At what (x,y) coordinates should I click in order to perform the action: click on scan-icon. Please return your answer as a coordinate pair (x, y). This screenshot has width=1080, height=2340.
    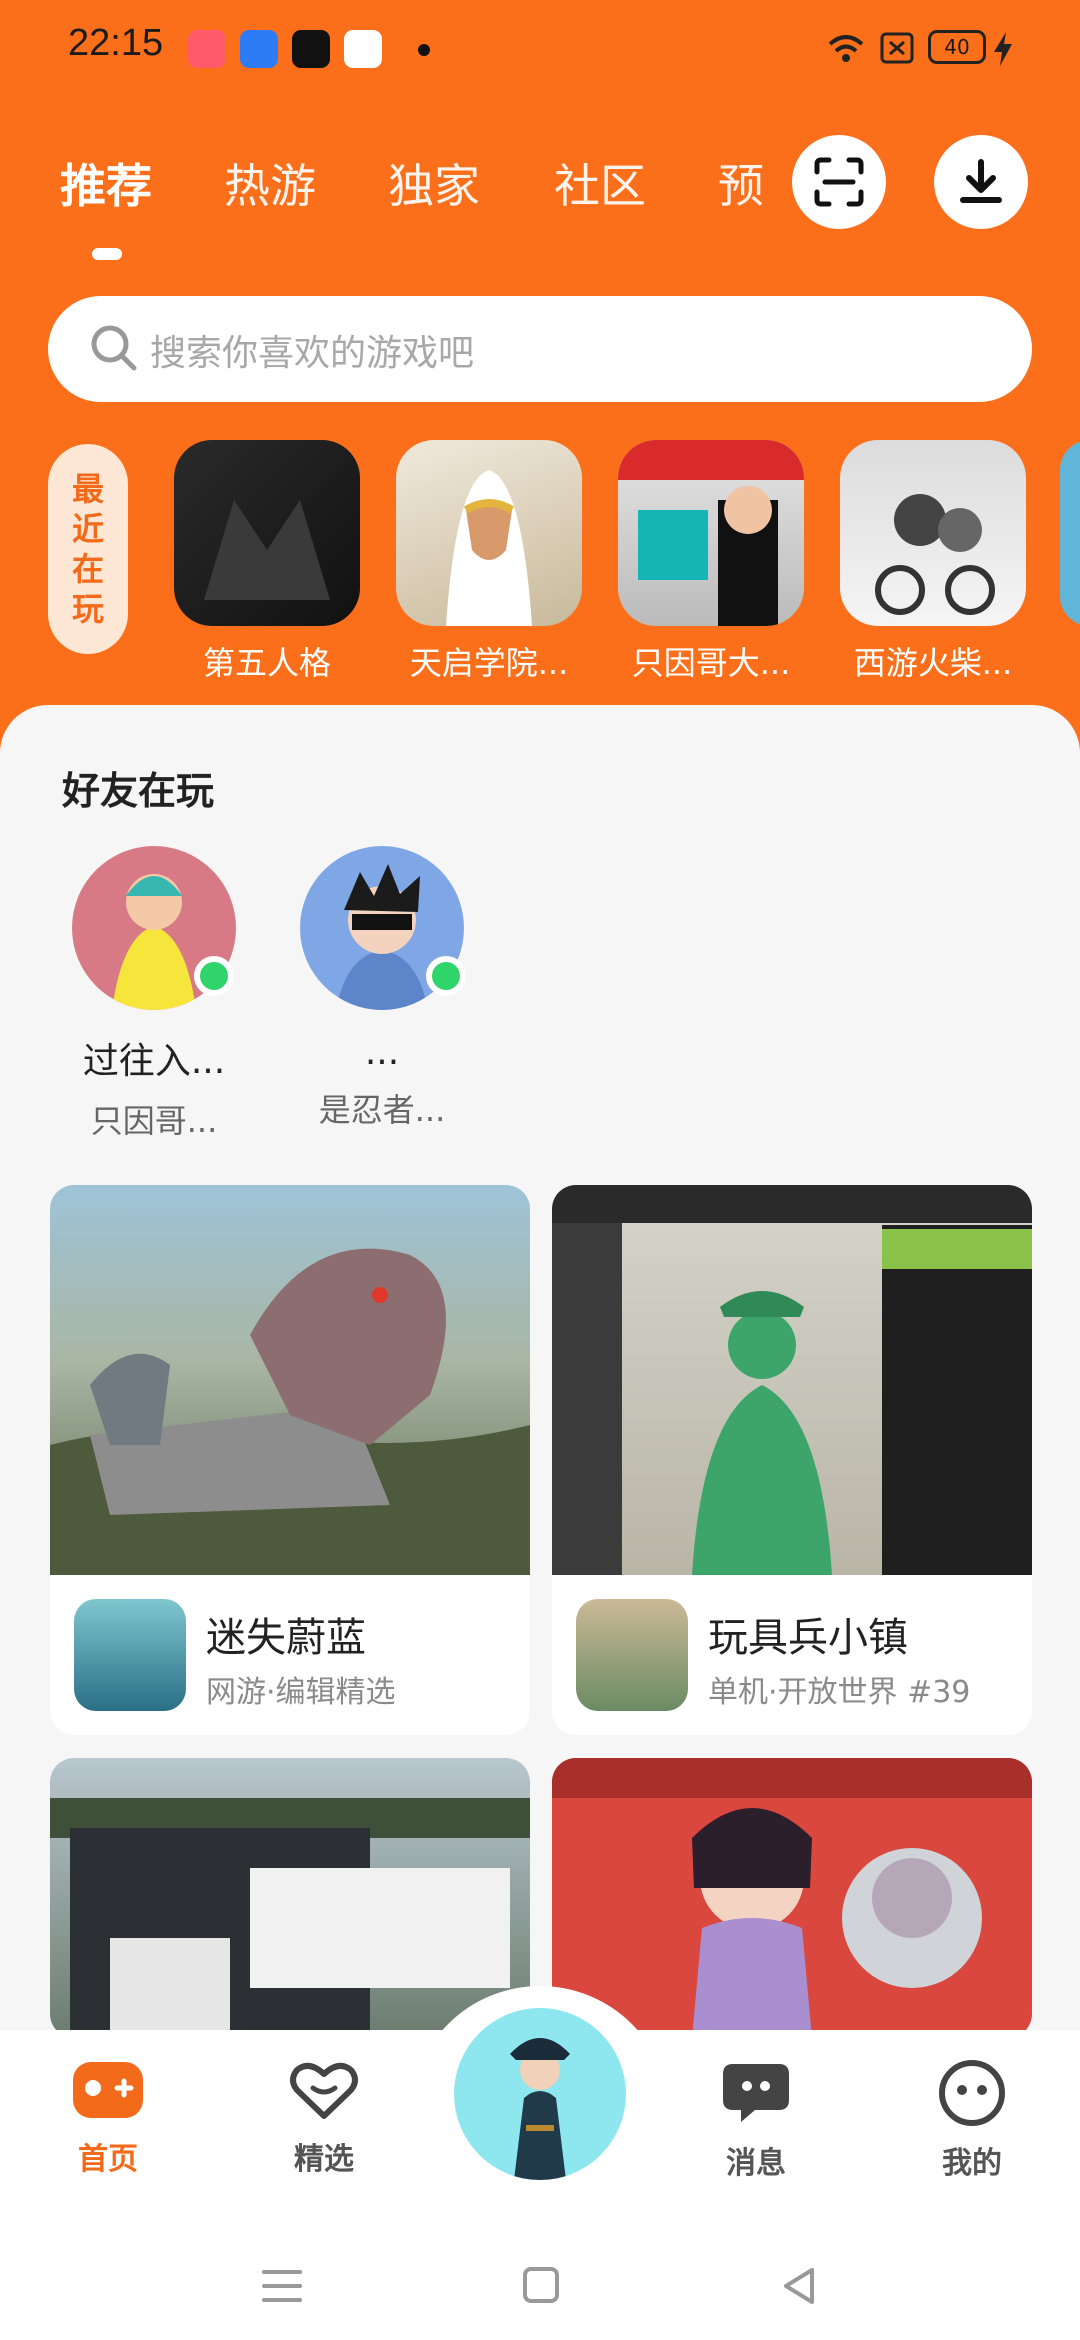
    Looking at the image, I should click on (839, 182).